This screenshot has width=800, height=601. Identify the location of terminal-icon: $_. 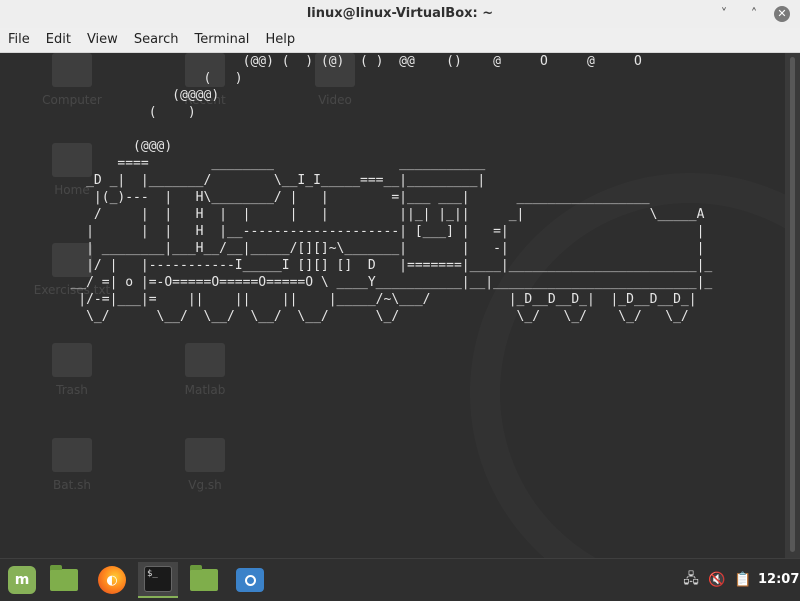
(158, 579).